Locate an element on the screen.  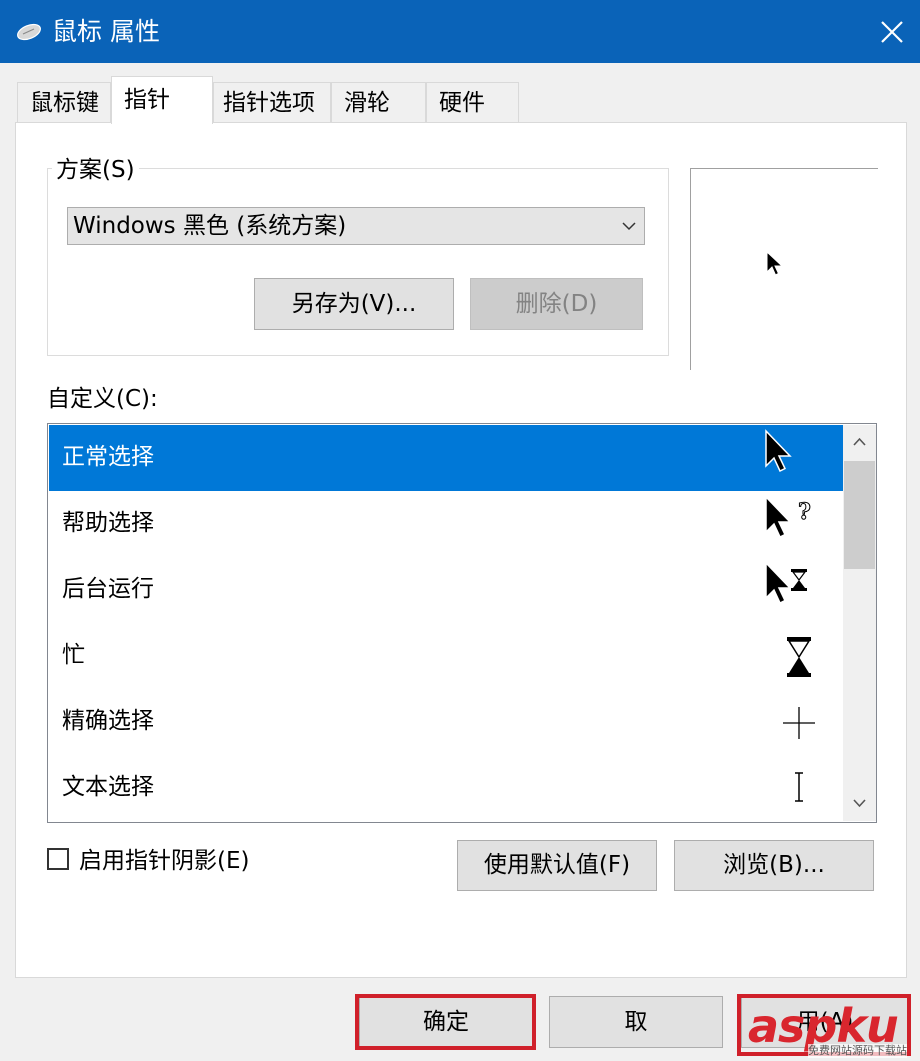
title-bar: 鼠标 属性 is located at coordinates (460, 31).